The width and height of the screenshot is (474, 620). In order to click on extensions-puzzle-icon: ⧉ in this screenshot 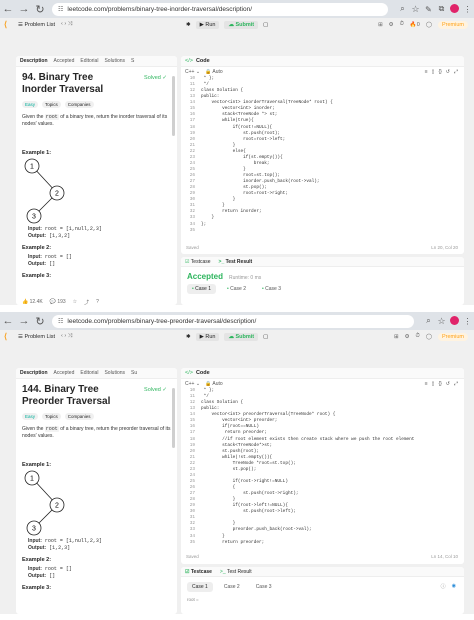, I will do `click(441, 9)`.